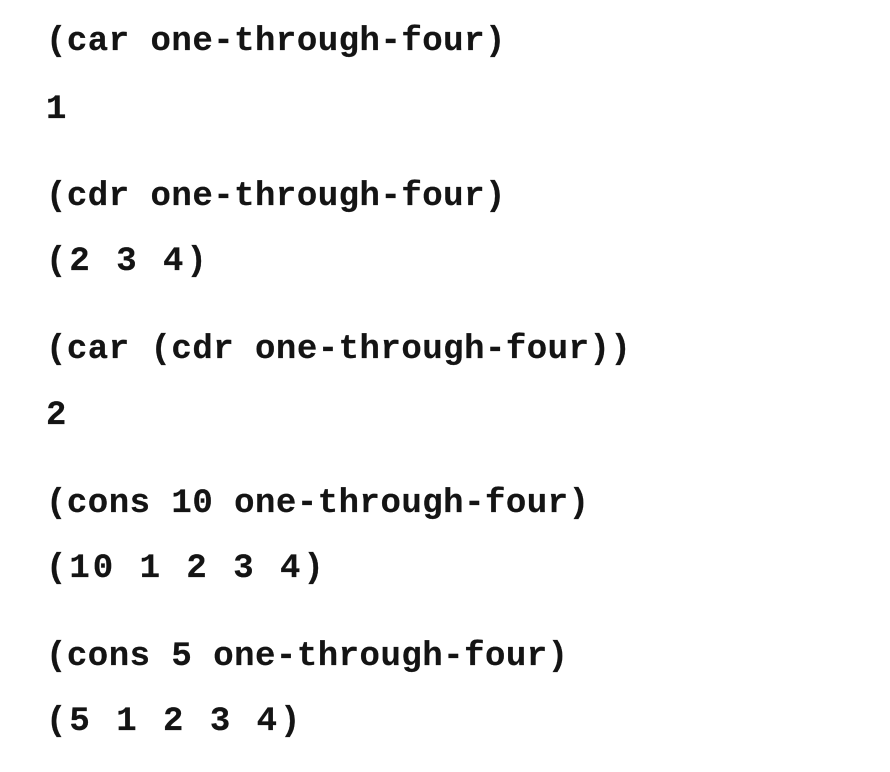 This screenshot has width=890, height=772. I want to click on result-car: 1, so click(58, 110).